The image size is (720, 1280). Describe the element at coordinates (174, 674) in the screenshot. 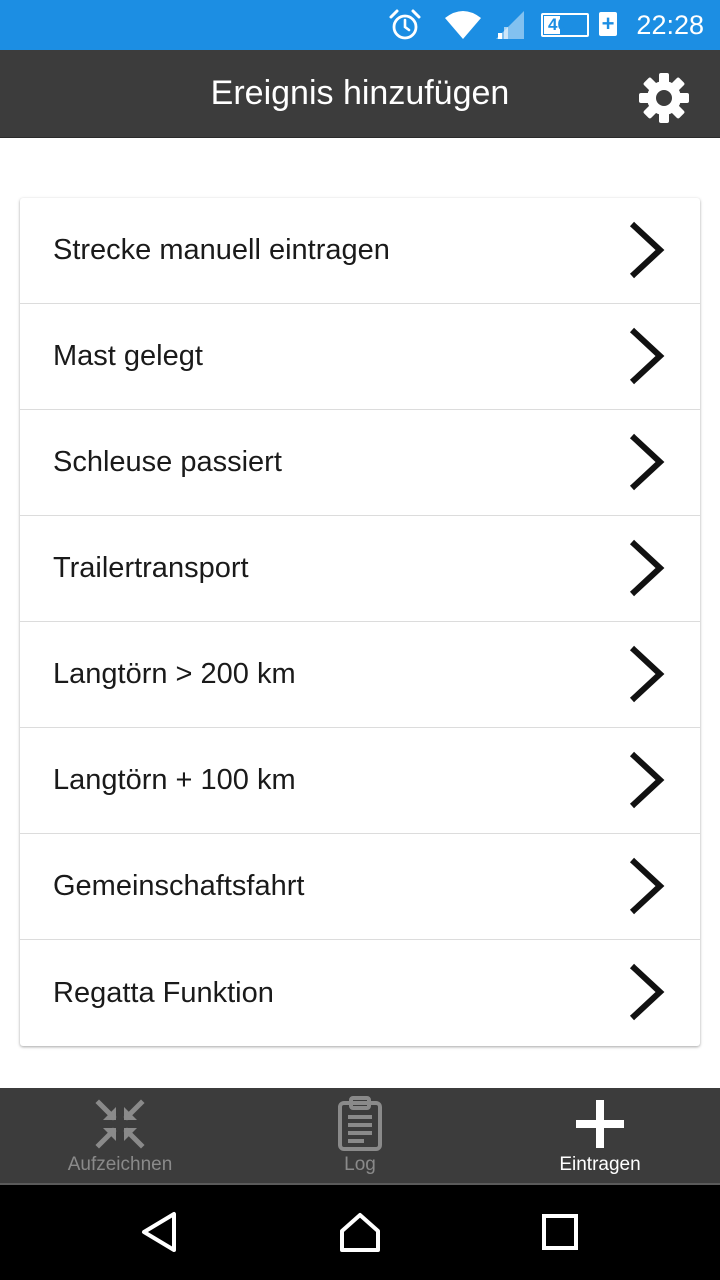

I see `list-item-label: Langtörn > 200 km` at that location.